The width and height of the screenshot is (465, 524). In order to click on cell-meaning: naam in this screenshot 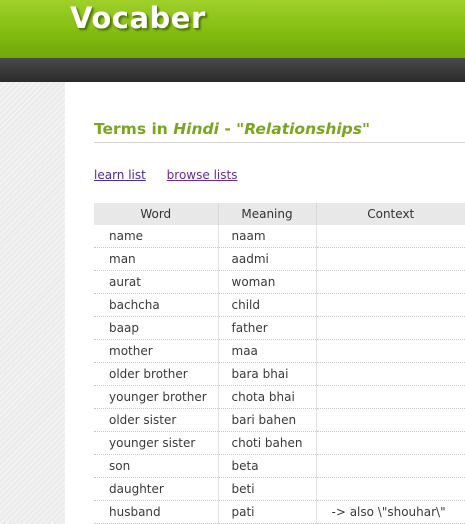, I will do `click(267, 236)`.